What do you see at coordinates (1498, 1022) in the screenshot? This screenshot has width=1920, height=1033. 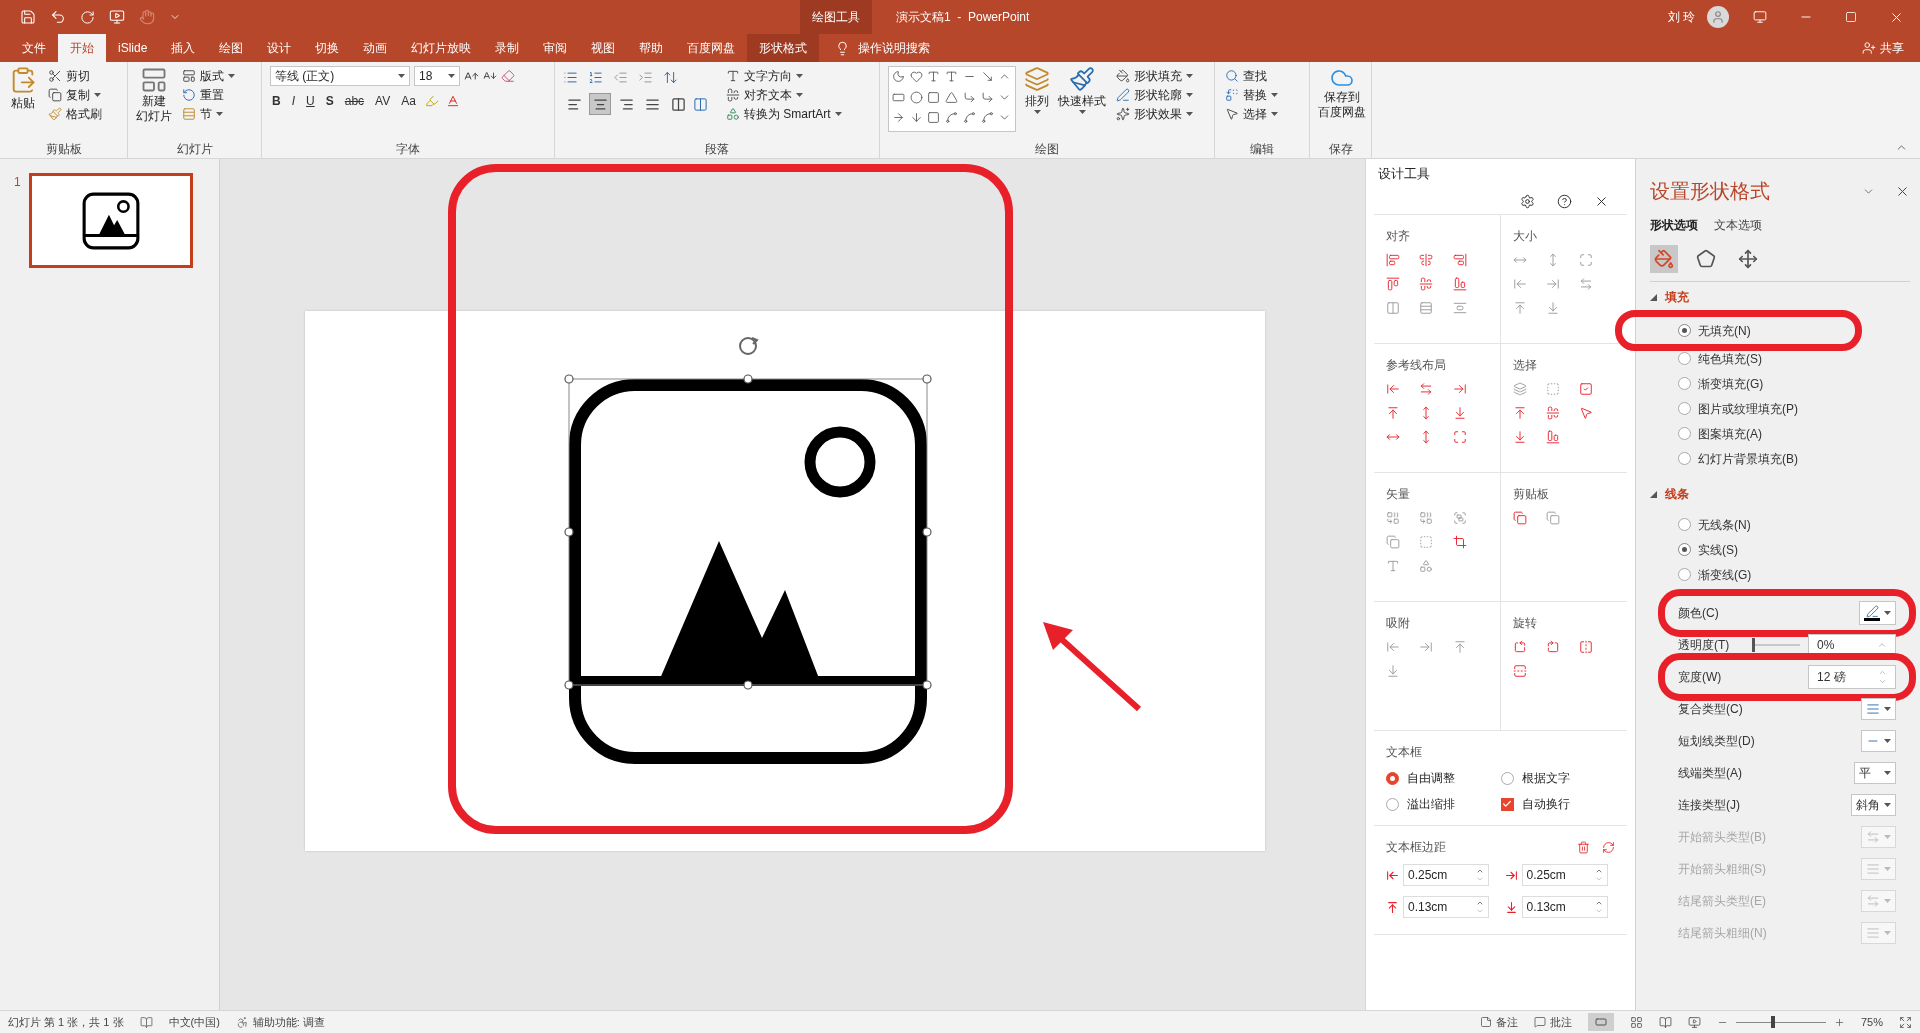 I see `notes-button: 备注` at bounding box center [1498, 1022].